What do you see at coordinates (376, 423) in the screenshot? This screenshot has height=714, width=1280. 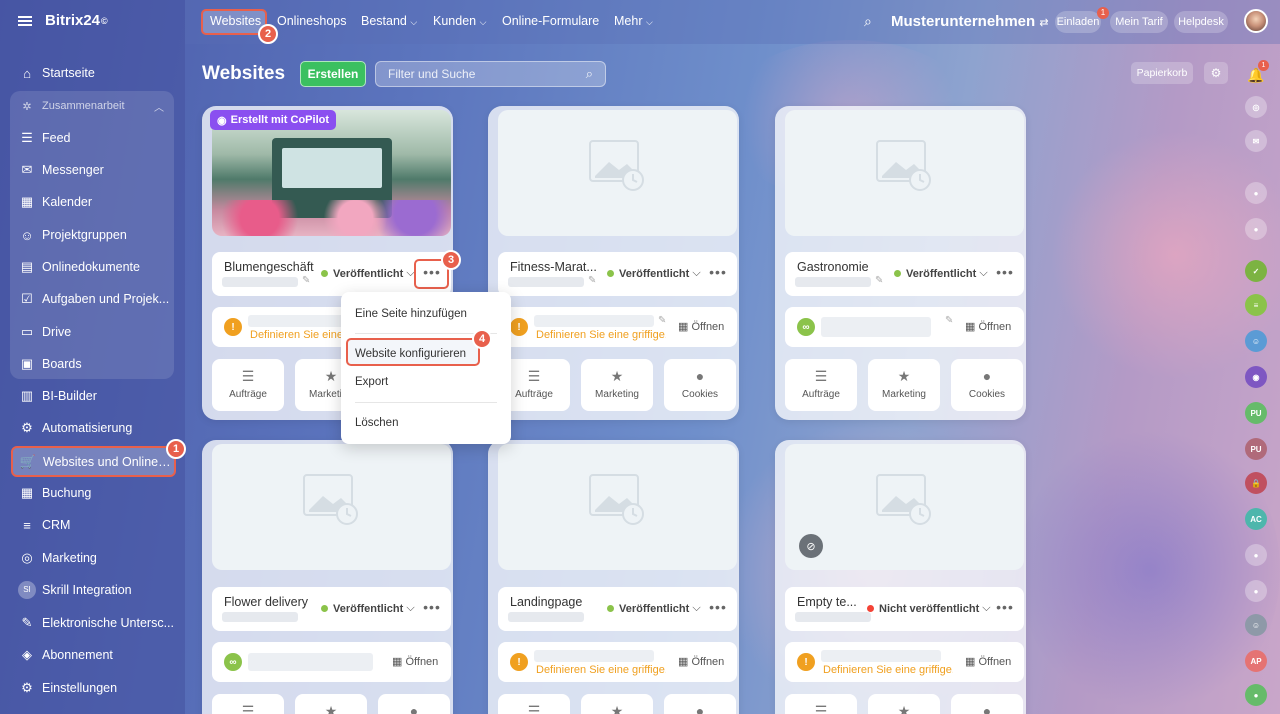 I see `menu-item-delete: Löschen` at bounding box center [376, 423].